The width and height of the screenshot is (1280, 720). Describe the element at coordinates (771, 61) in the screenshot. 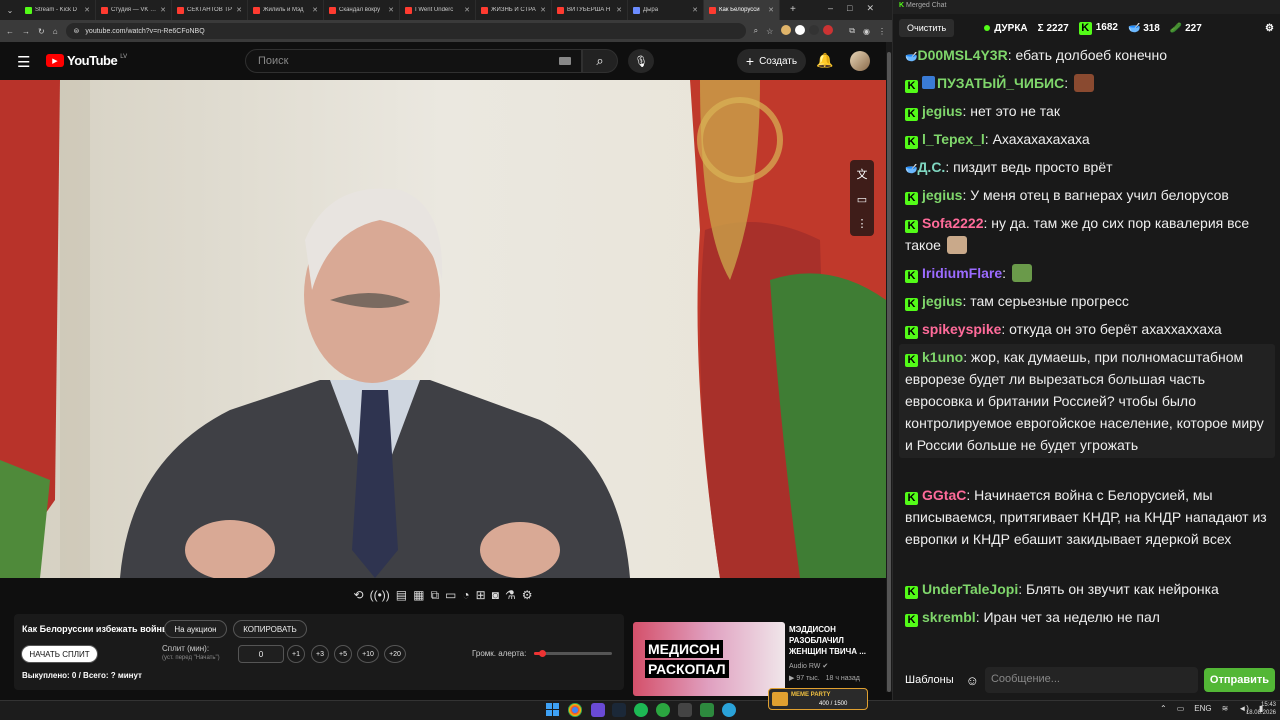

I see `create-button: + Создать` at that location.